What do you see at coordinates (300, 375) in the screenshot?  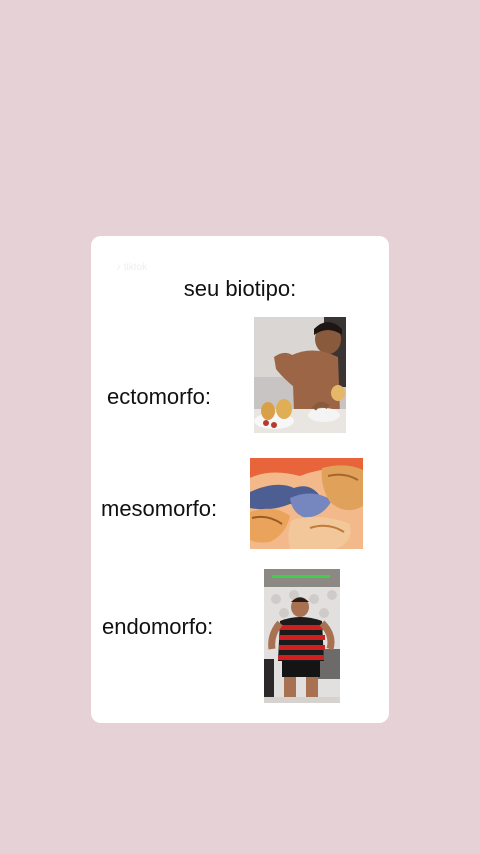 I see `ectomorfo-image` at bounding box center [300, 375].